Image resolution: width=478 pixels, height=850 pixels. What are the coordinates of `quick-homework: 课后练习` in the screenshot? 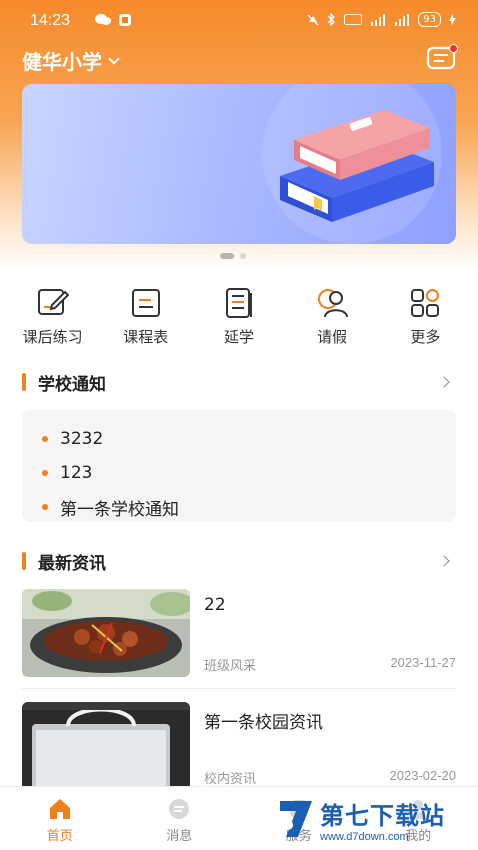 It's located at (53, 316).